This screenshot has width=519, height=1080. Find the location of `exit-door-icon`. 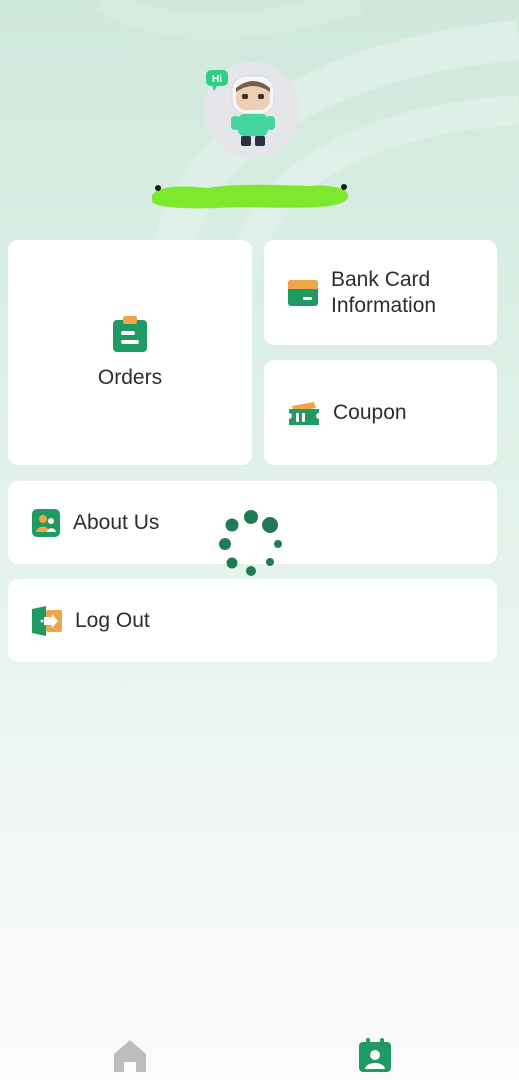

exit-door-icon is located at coordinates (47, 620).